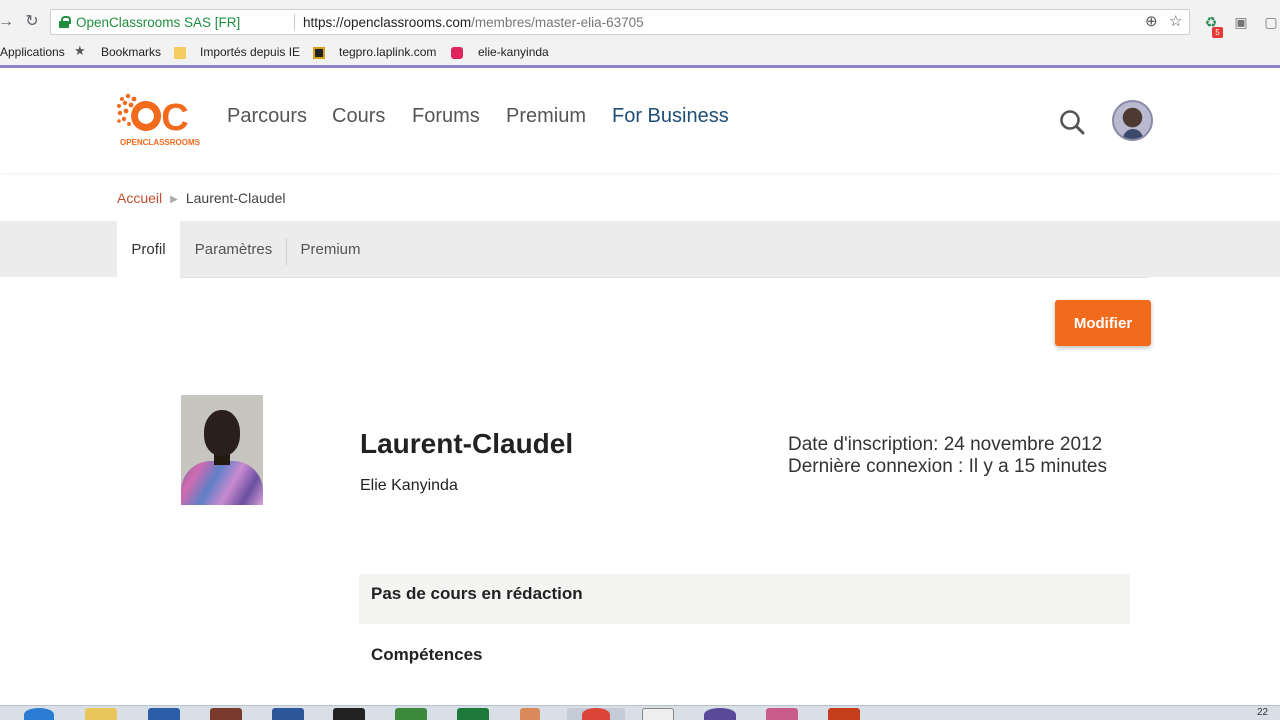  I want to click on notepad-icon, so click(658, 714).